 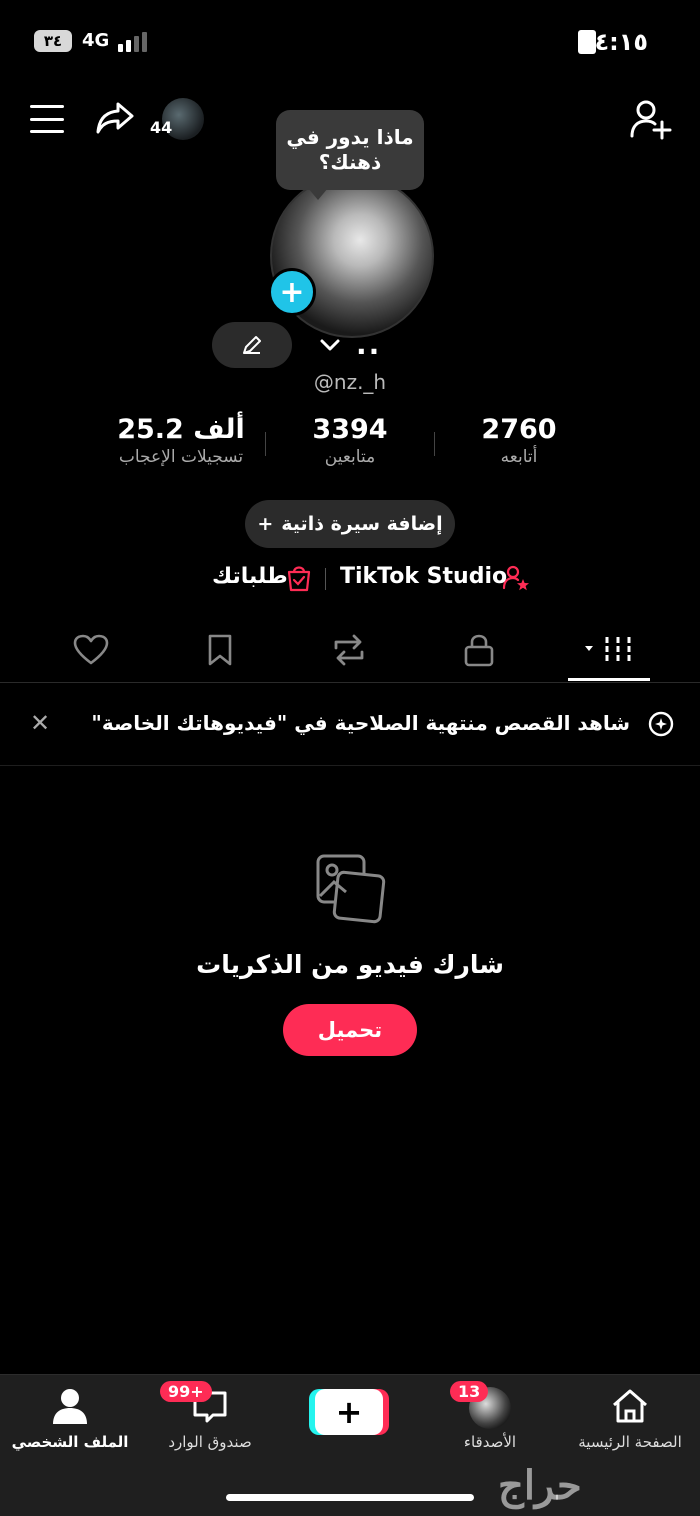 What do you see at coordinates (53, 41) in the screenshot?
I see `battery-indicator: ٣٤` at bounding box center [53, 41].